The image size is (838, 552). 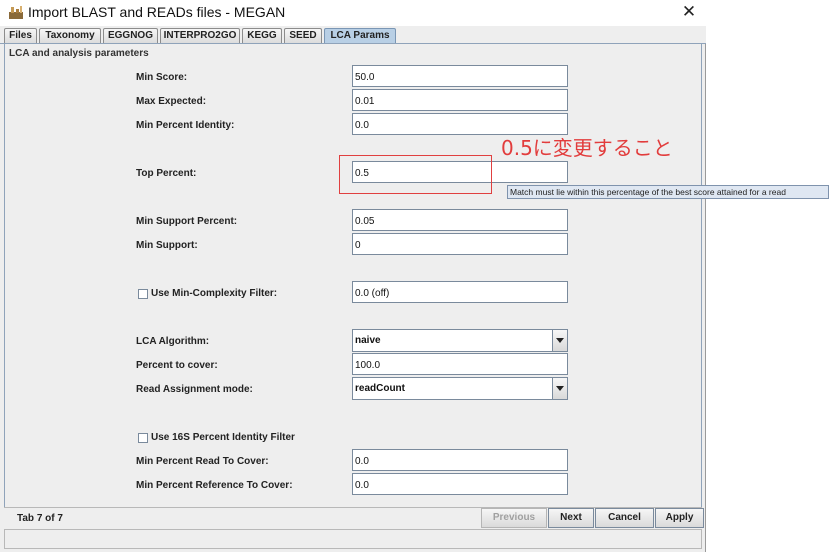 I want to click on min-complexity-label: Use Min-Complexity Filter:, so click(x=214, y=293).